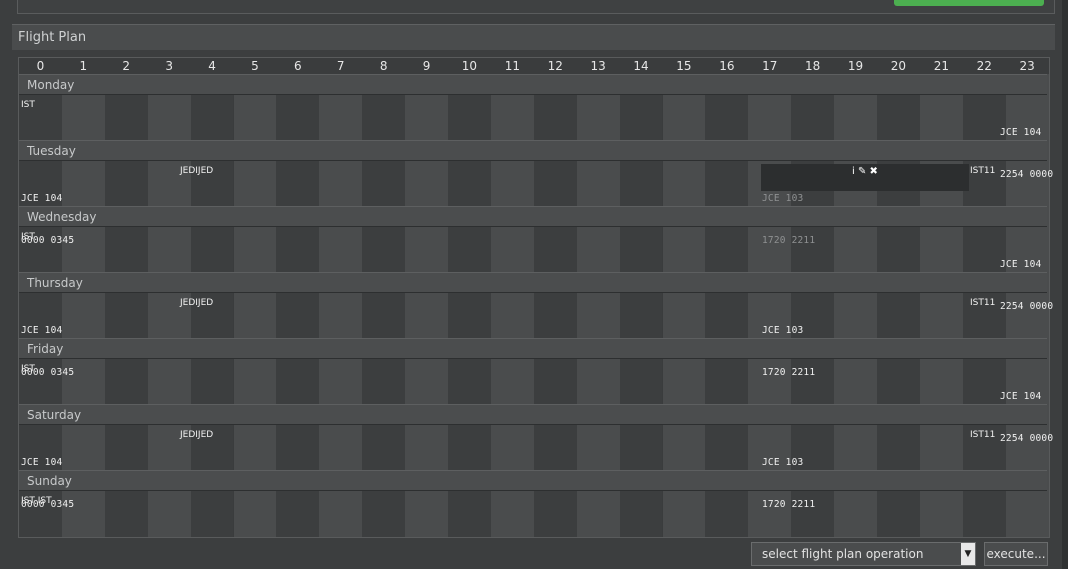 This screenshot has width=1068, height=569. What do you see at coordinates (865, 171) in the screenshot?
I see `flight-action-icons: i ✎ ✖` at bounding box center [865, 171].